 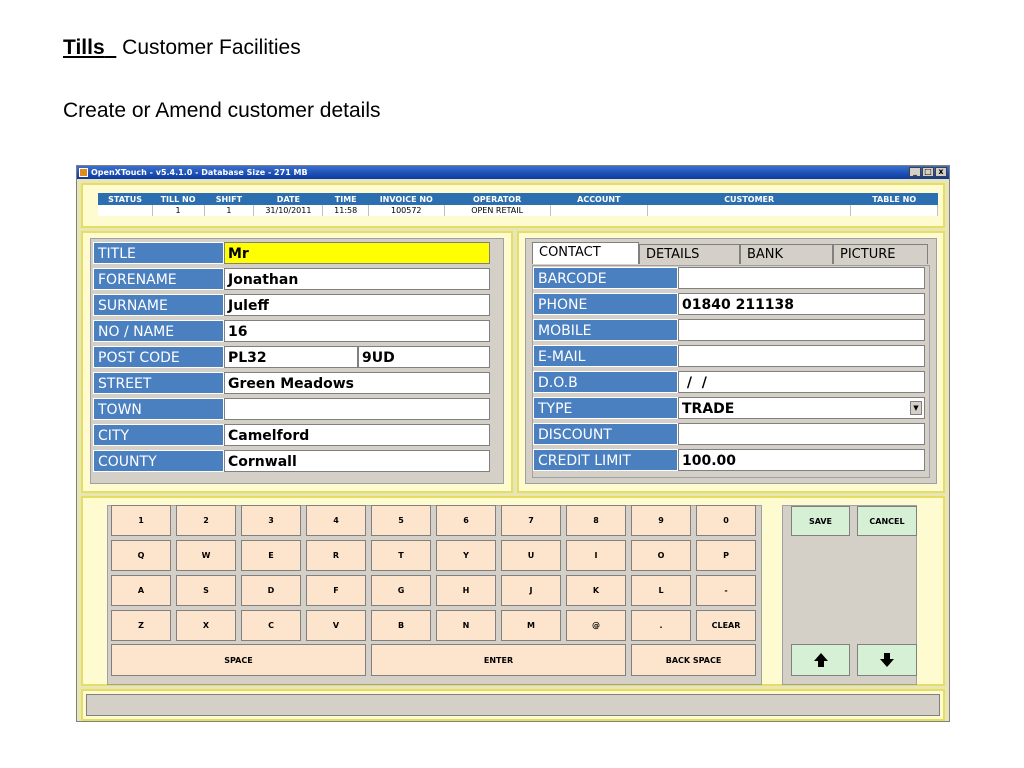 What do you see at coordinates (357, 279) in the screenshot?
I see `forename-field: Jonathan` at bounding box center [357, 279].